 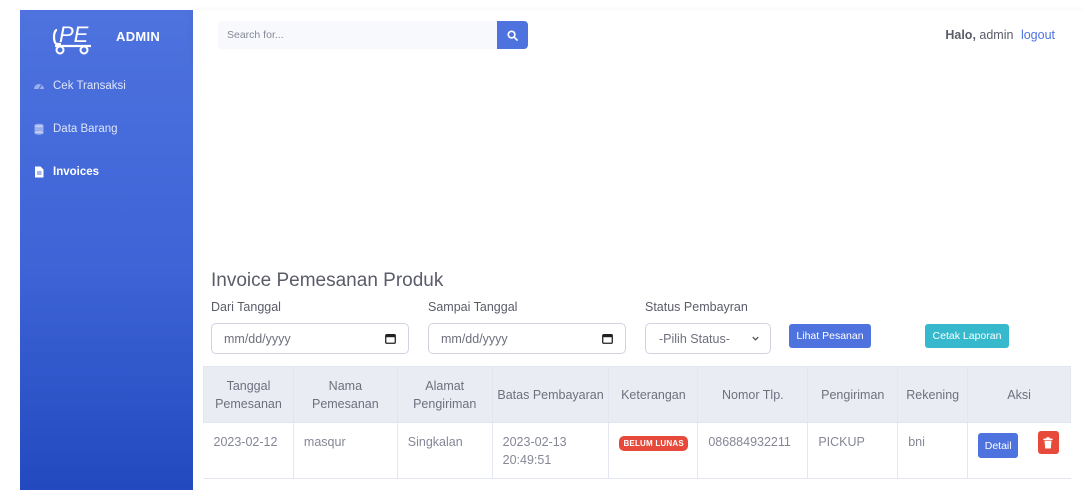 I want to click on database-icon, so click(x=39, y=129).